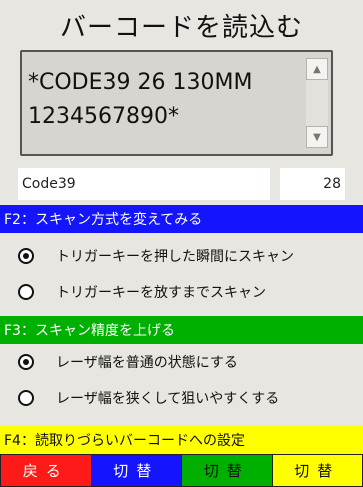 The height and width of the screenshot is (487, 363). I want to click on f4-section-header: F4：読取りづらいバーコードへの設定, so click(181, 440).